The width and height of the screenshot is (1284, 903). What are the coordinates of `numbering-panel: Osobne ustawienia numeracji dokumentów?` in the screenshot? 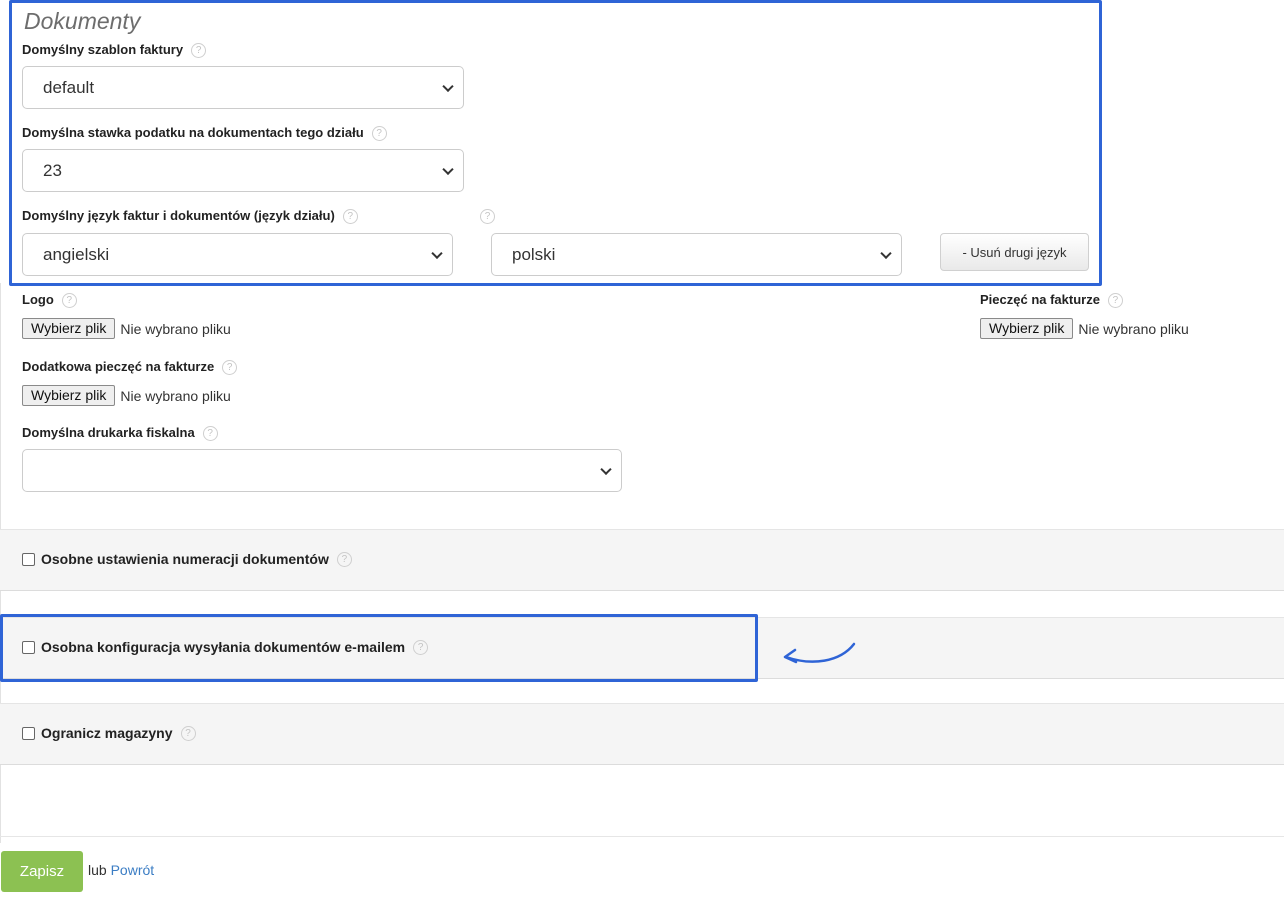 It's located at (642, 560).